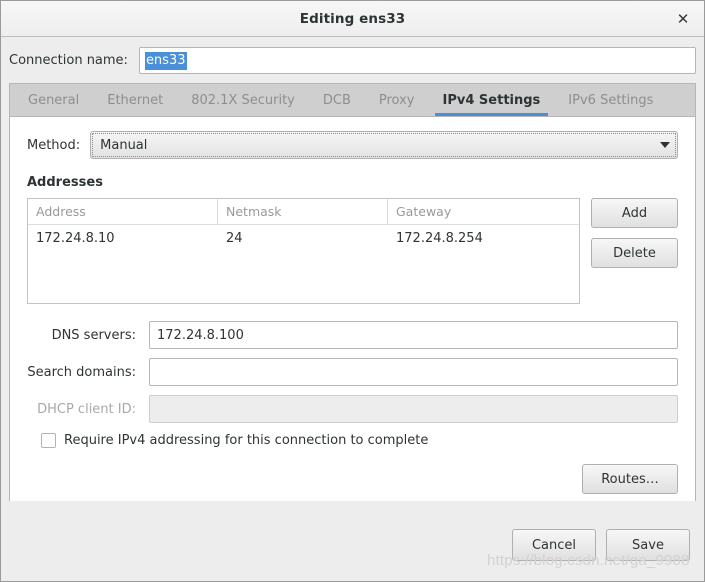 Image resolution: width=705 pixels, height=582 pixels. I want to click on connection-name-row: Connection name: ens33, so click(352, 60).